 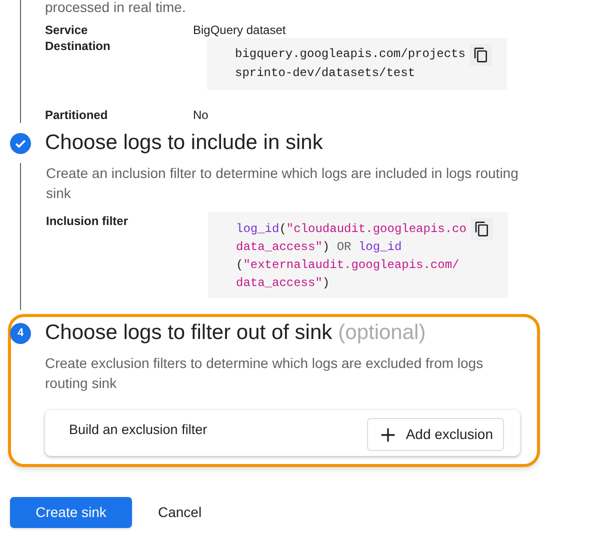 What do you see at coordinates (67, 30) in the screenshot?
I see `field-label: Service` at bounding box center [67, 30].